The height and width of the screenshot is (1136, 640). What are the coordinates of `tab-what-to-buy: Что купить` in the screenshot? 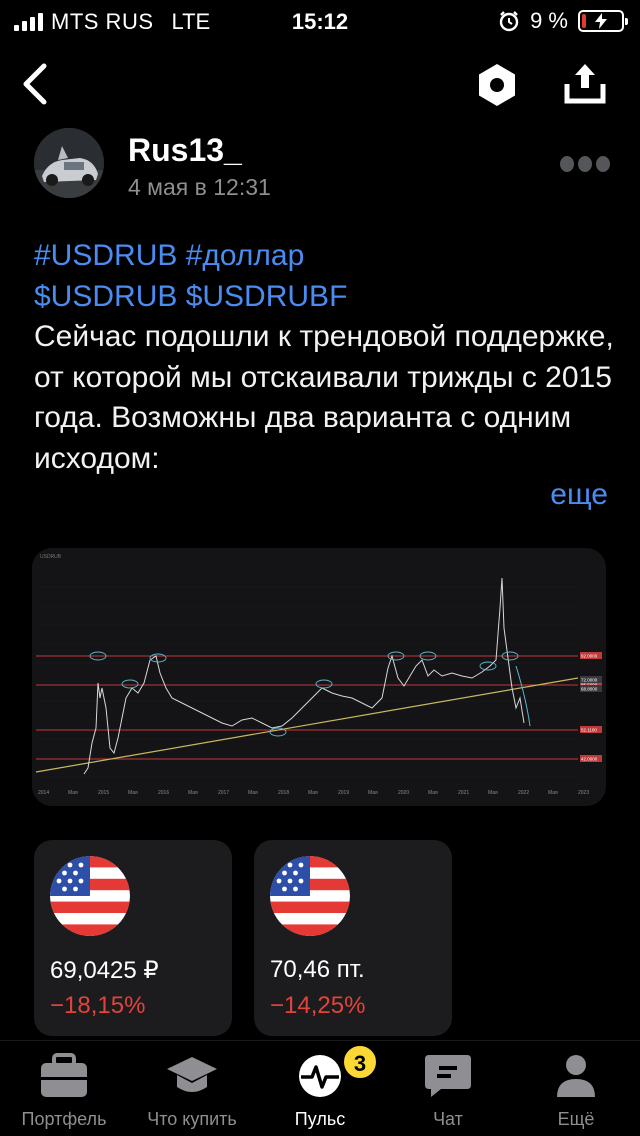 It's located at (192, 1088).